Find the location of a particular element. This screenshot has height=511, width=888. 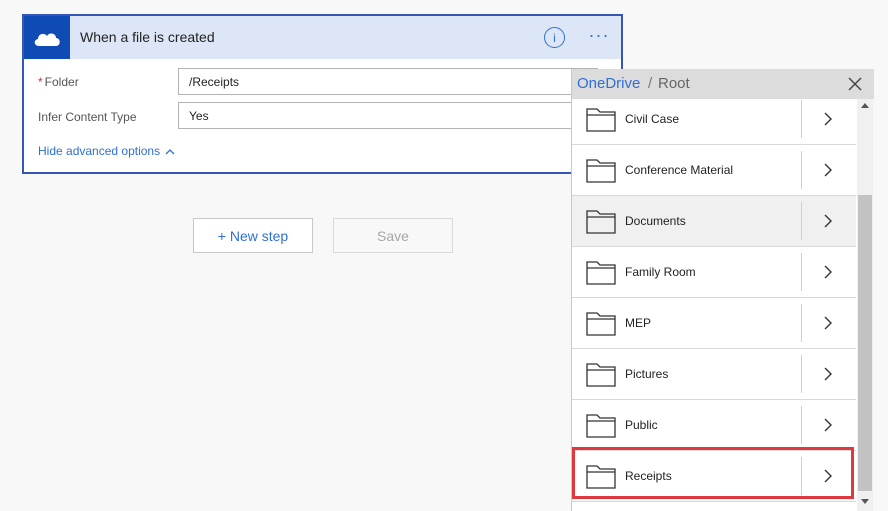

hide-advanced-options-link: Hide advanced options is located at coordinates (106, 151).